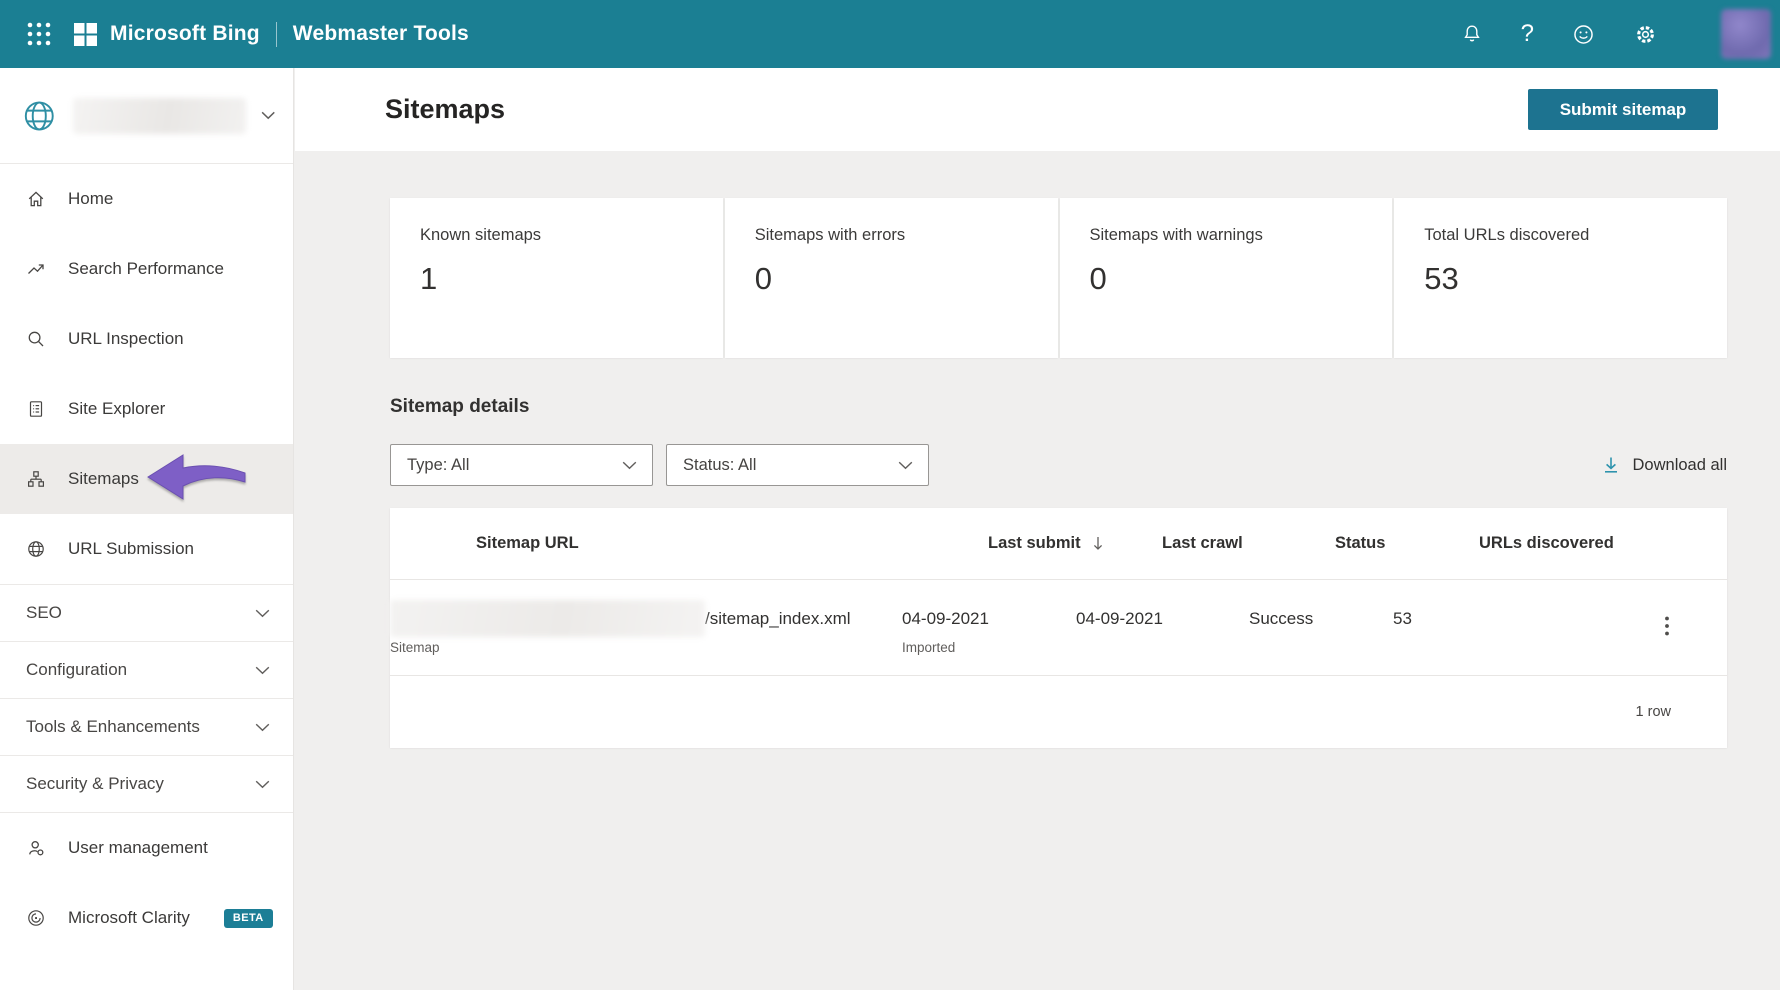 This screenshot has height=990, width=1780. What do you see at coordinates (146, 669) in the screenshot?
I see `sidebar-section-configuration: Configuration` at bounding box center [146, 669].